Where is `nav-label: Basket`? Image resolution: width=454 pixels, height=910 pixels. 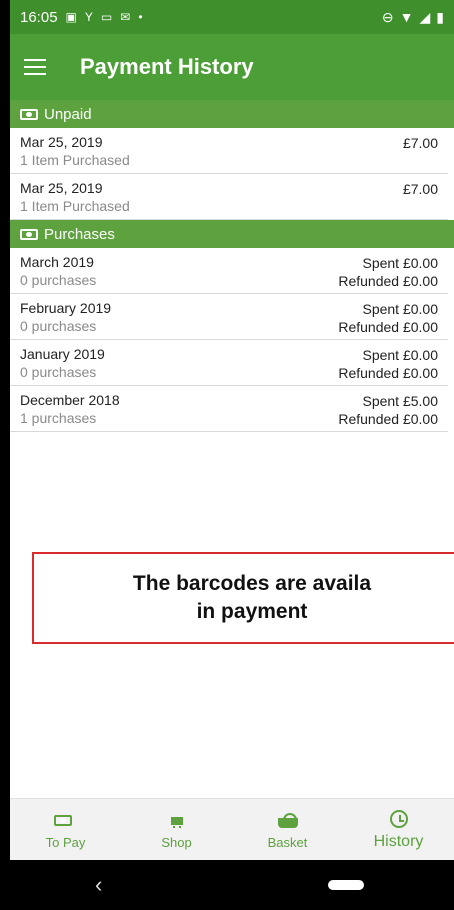
nav-label: Basket is located at coordinates (287, 842).